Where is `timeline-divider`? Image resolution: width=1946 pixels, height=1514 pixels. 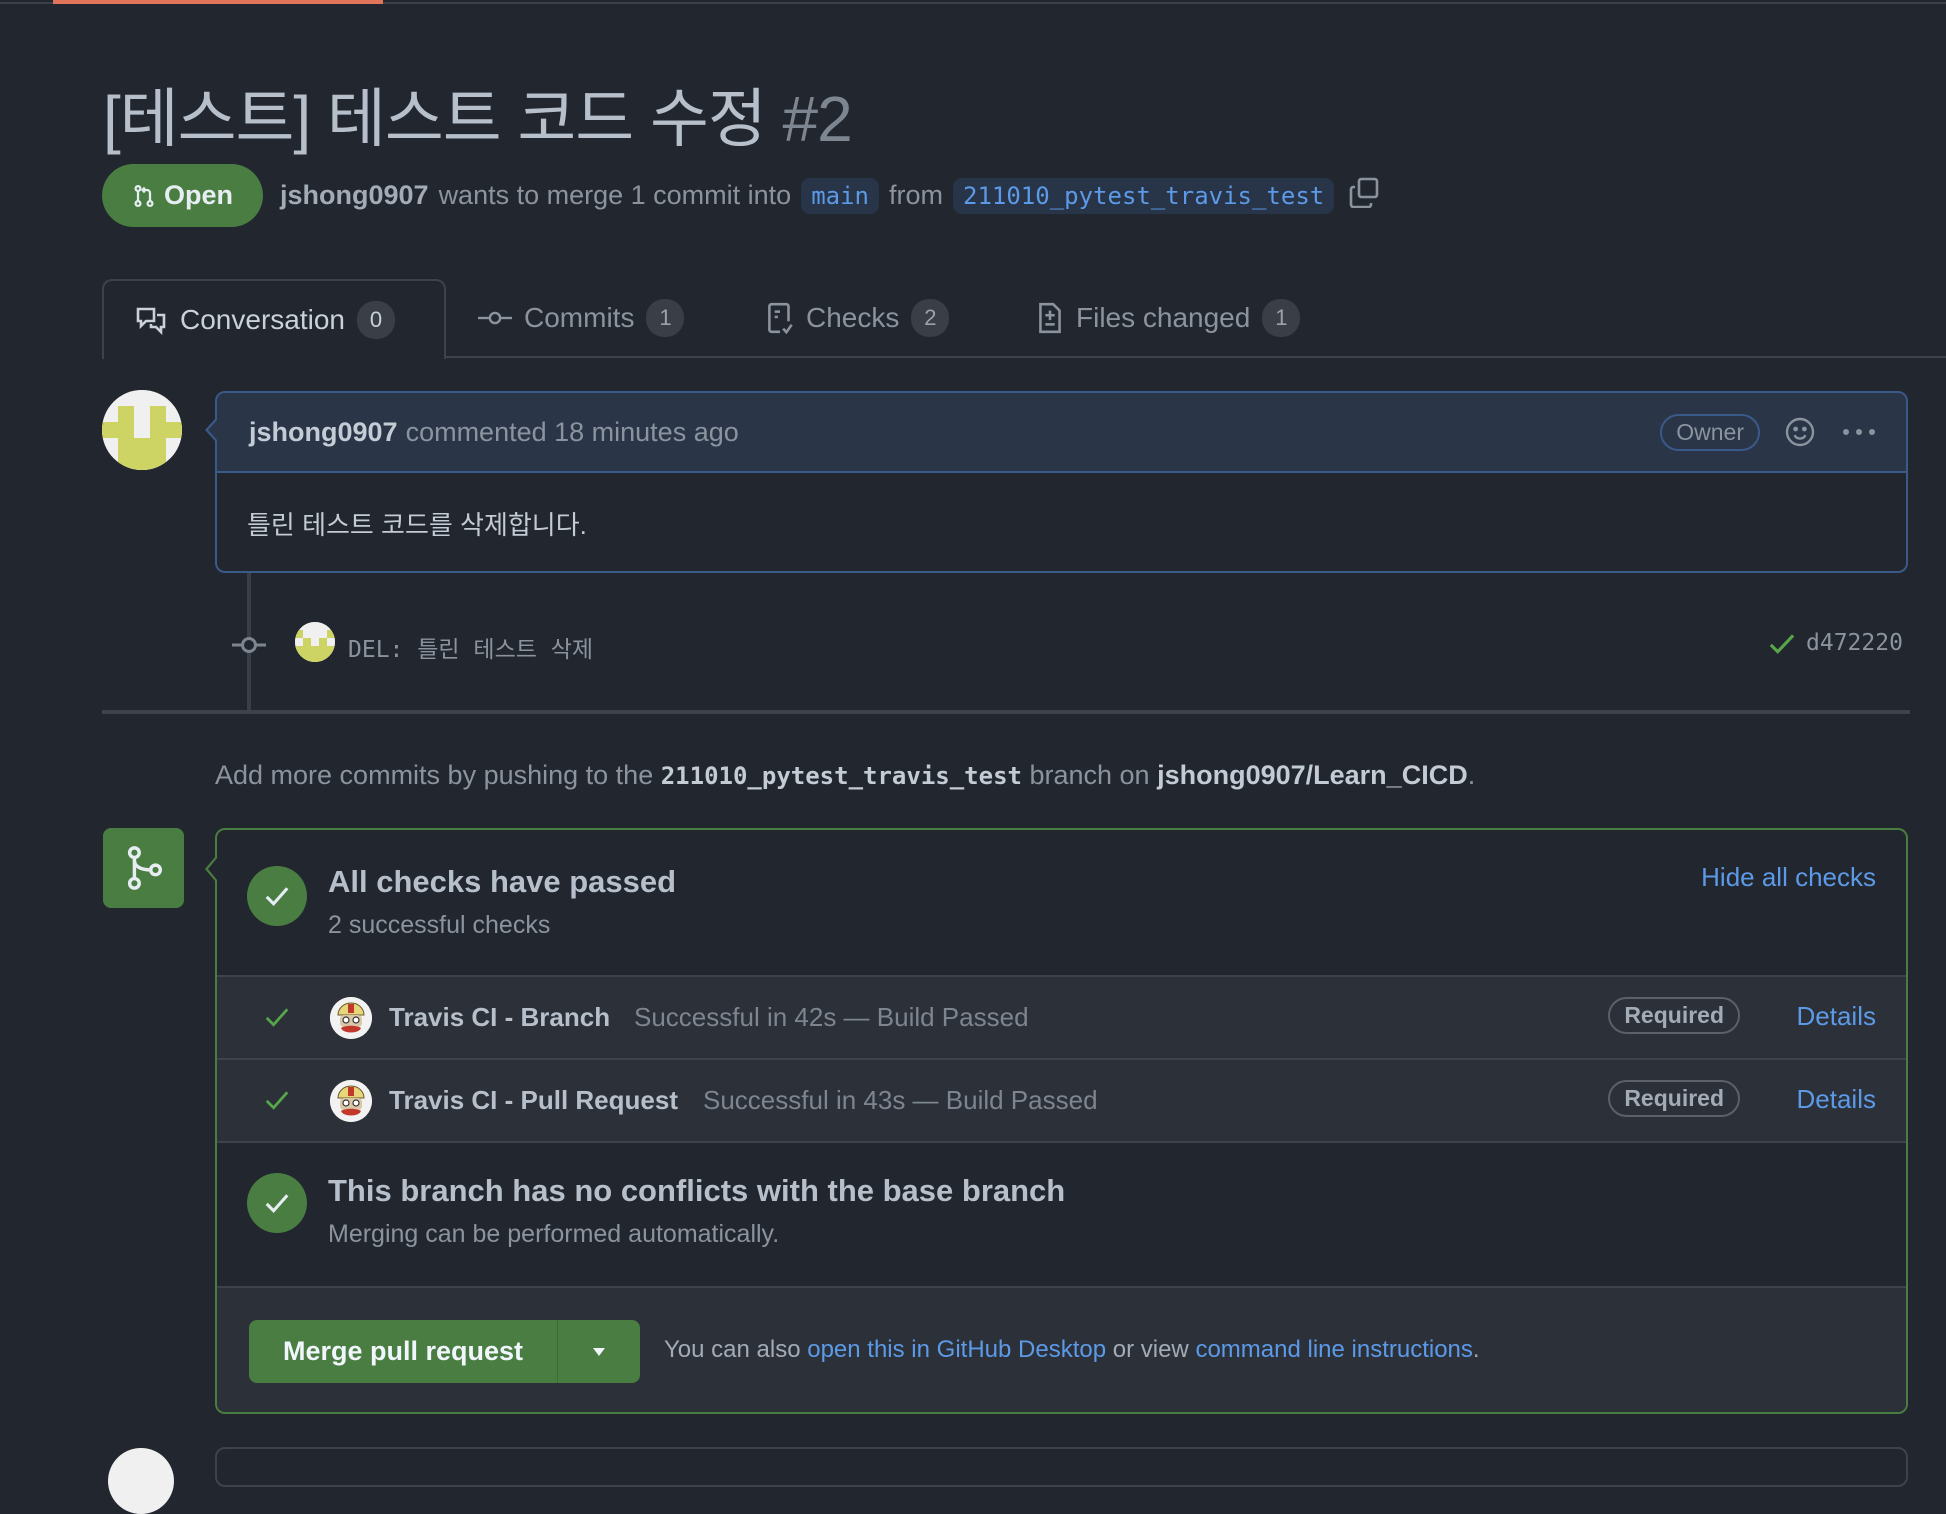 timeline-divider is located at coordinates (1006, 712).